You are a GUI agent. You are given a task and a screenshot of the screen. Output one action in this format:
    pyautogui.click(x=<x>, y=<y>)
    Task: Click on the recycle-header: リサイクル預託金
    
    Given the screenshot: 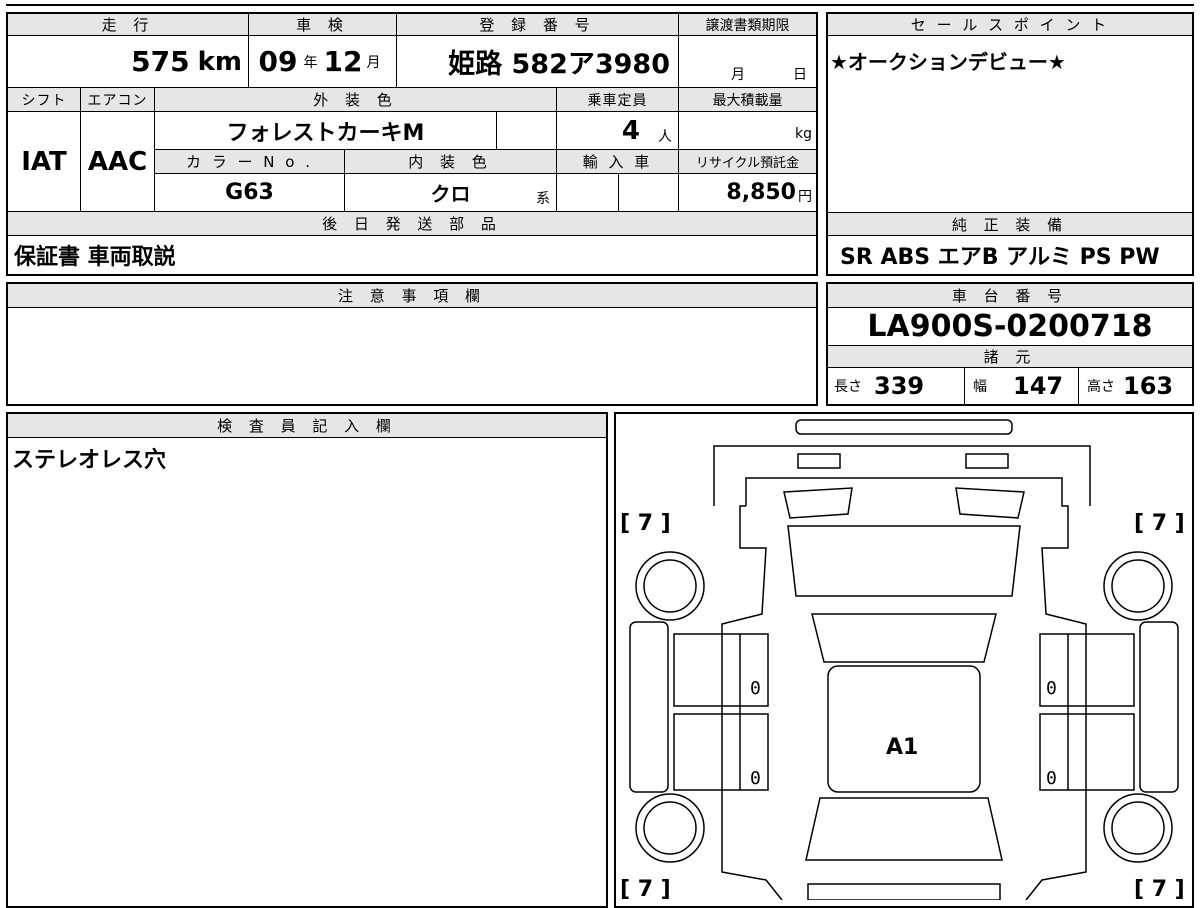 What is the action you would take?
    pyautogui.click(x=747, y=162)
    